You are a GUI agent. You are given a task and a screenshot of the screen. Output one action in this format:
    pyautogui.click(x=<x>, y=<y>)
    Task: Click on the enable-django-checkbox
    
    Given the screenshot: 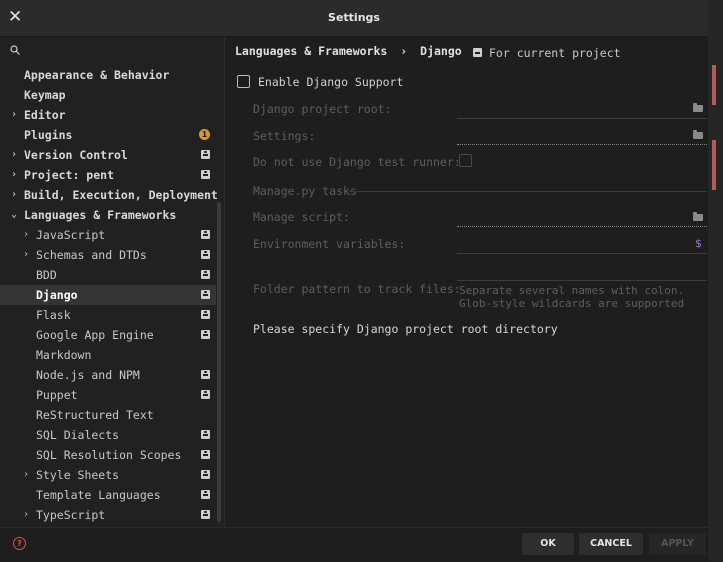 What is the action you would take?
    pyautogui.click(x=243, y=81)
    